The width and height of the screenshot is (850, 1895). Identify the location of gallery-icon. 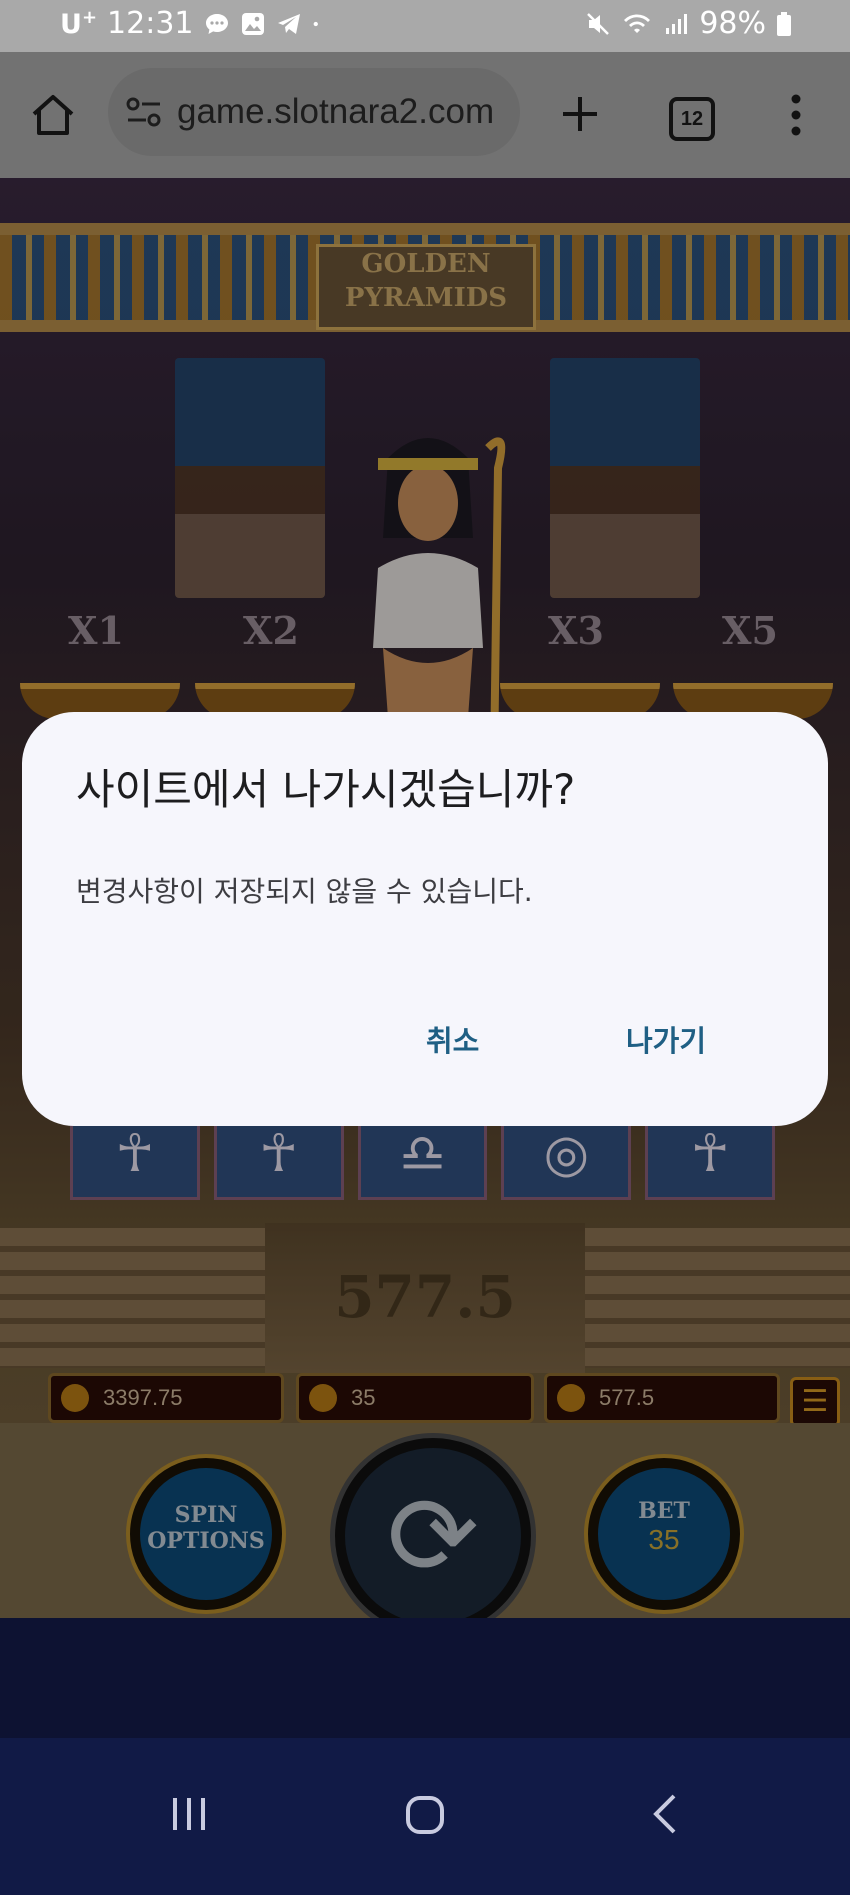
(252, 23).